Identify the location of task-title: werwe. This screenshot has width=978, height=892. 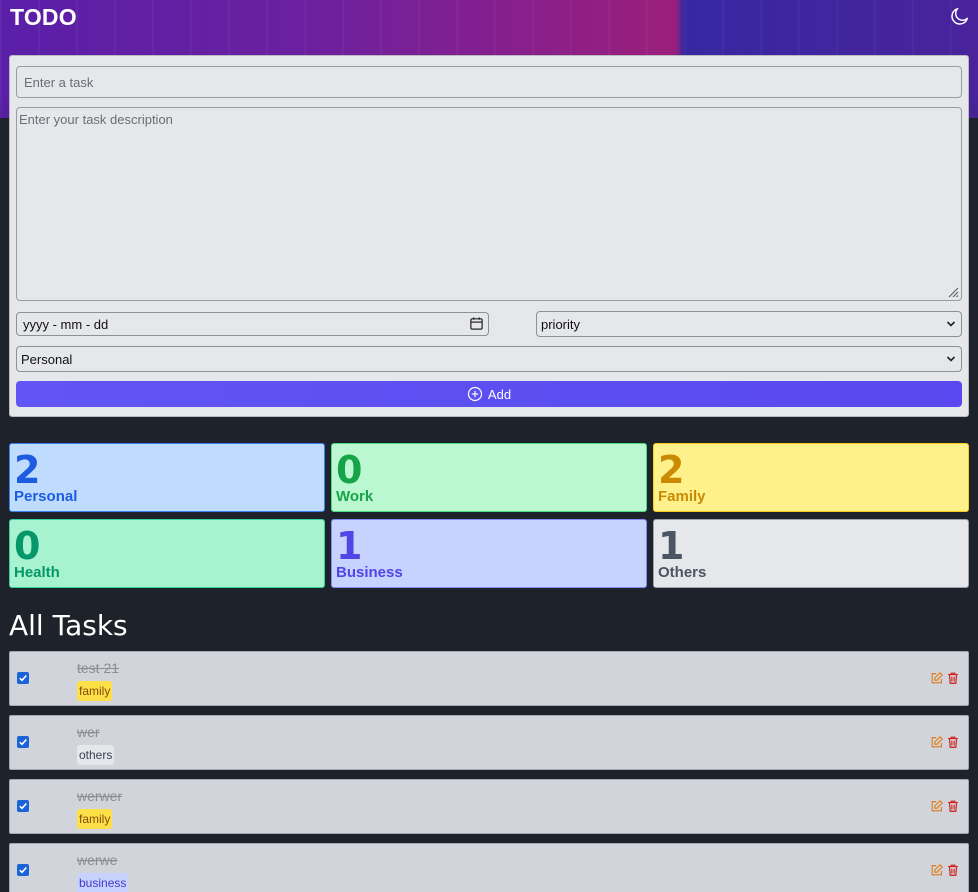
(97, 860).